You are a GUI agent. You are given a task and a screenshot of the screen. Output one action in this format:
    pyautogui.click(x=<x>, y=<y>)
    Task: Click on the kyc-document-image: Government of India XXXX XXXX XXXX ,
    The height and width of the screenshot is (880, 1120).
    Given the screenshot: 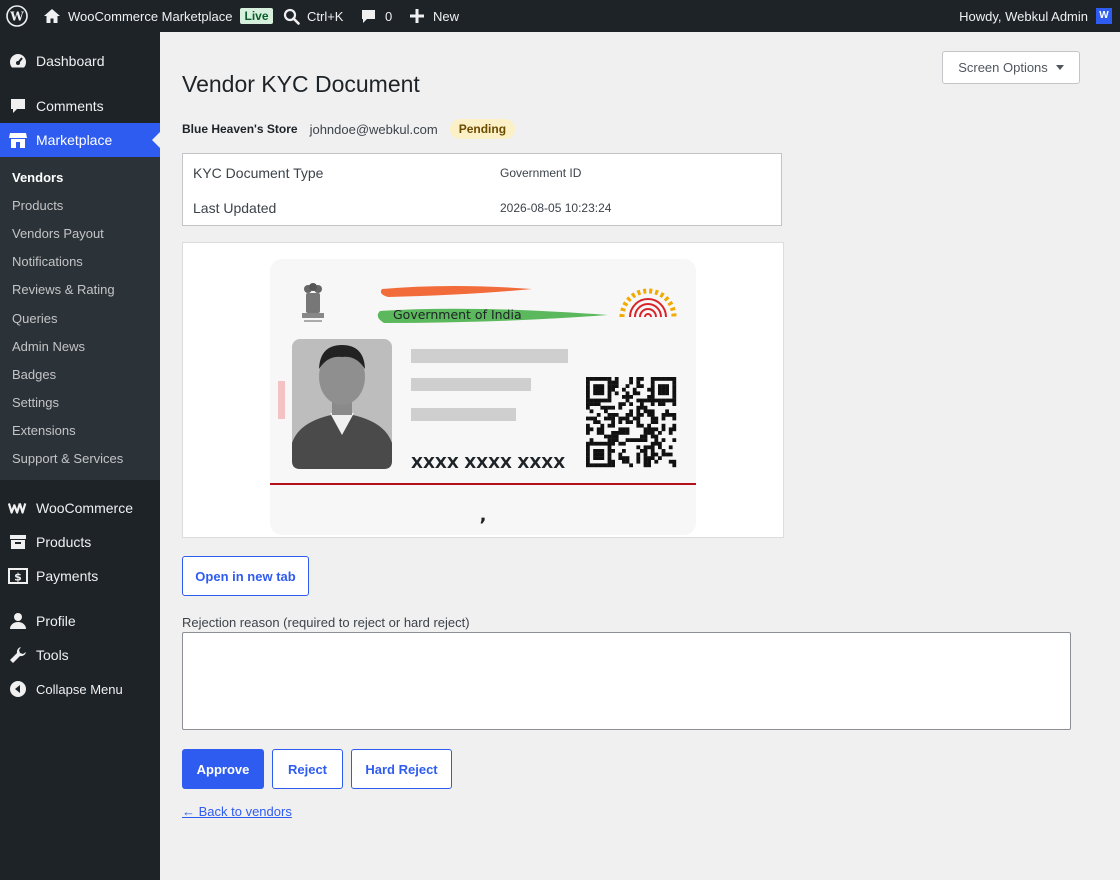 What is the action you would take?
    pyautogui.click(x=483, y=397)
    